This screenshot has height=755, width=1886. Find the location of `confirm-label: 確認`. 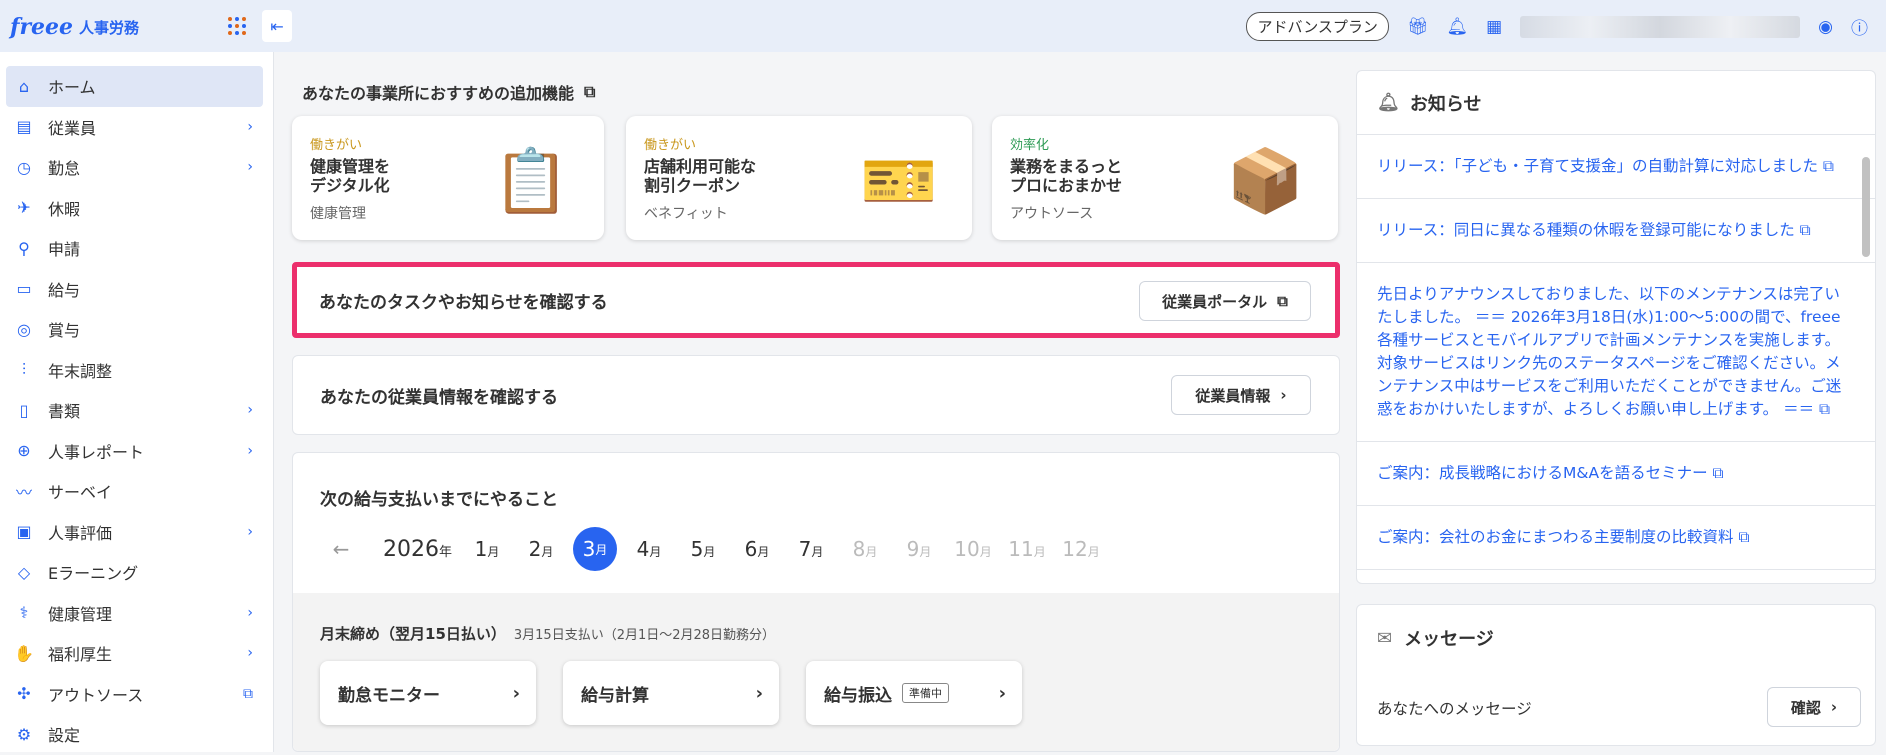

confirm-label: 確認 is located at coordinates (1805, 707).